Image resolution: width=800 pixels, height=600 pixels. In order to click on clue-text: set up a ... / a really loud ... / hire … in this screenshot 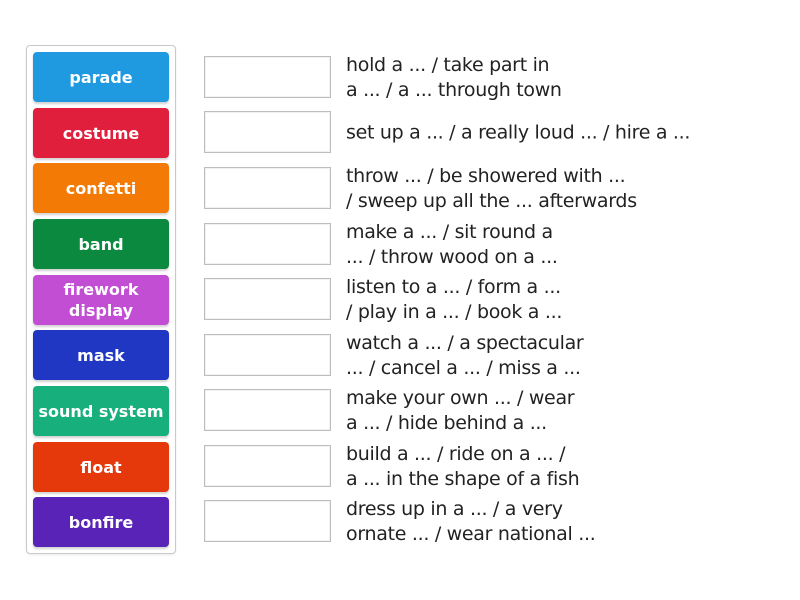, I will do `click(518, 132)`.